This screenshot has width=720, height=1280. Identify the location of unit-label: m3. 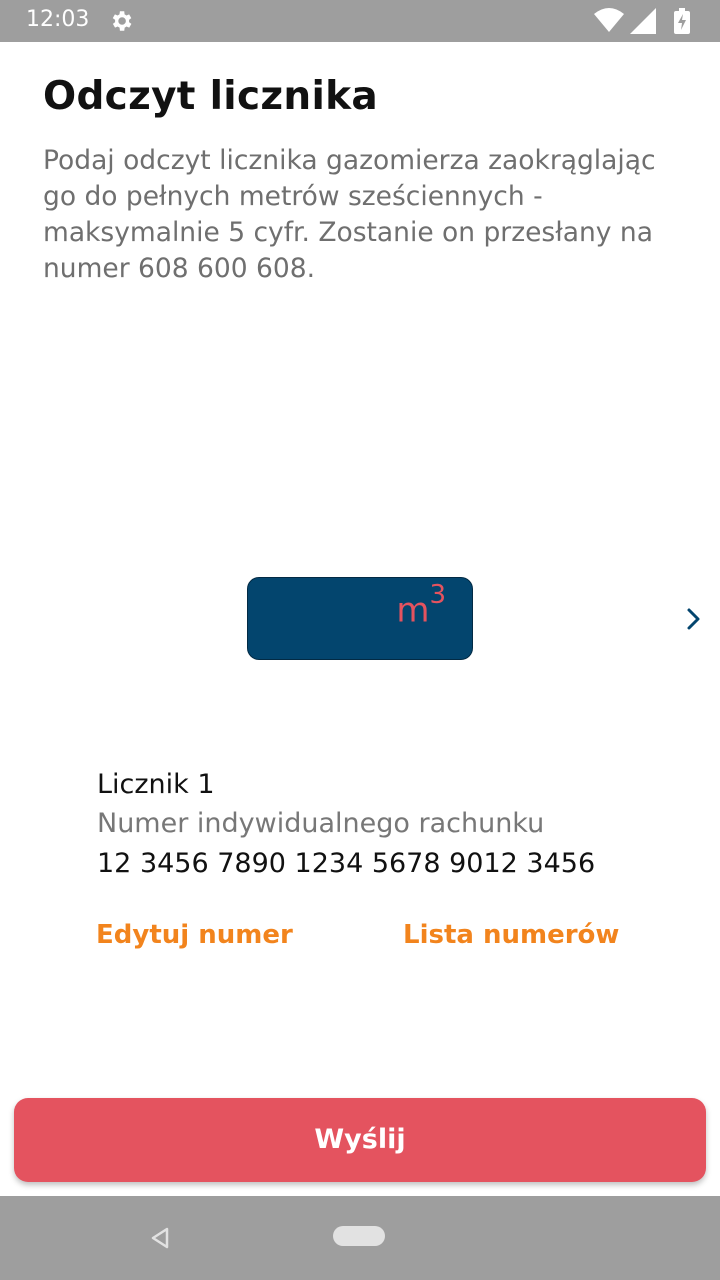
(421, 605).